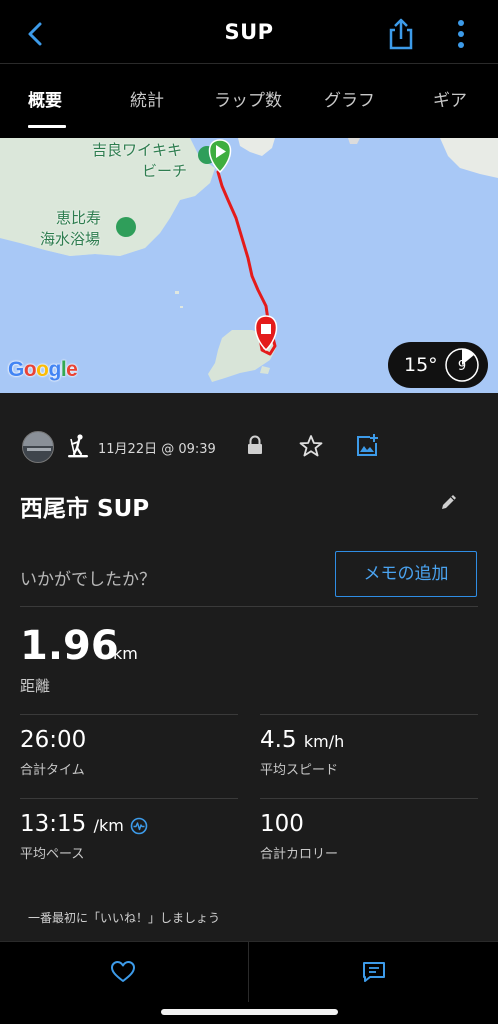 This screenshot has height=1024, width=498. I want to click on total-time-label: 合計タイム, so click(52, 770).